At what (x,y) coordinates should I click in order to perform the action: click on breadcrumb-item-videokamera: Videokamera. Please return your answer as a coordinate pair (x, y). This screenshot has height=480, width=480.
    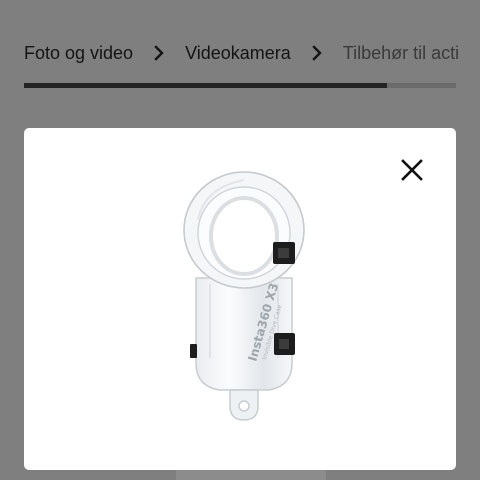
    Looking at the image, I should click on (238, 53).